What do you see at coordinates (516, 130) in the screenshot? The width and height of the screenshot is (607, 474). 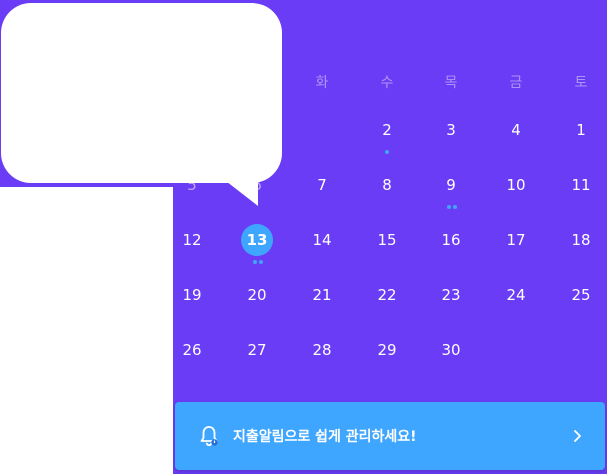 I see `calendar-day: 4` at bounding box center [516, 130].